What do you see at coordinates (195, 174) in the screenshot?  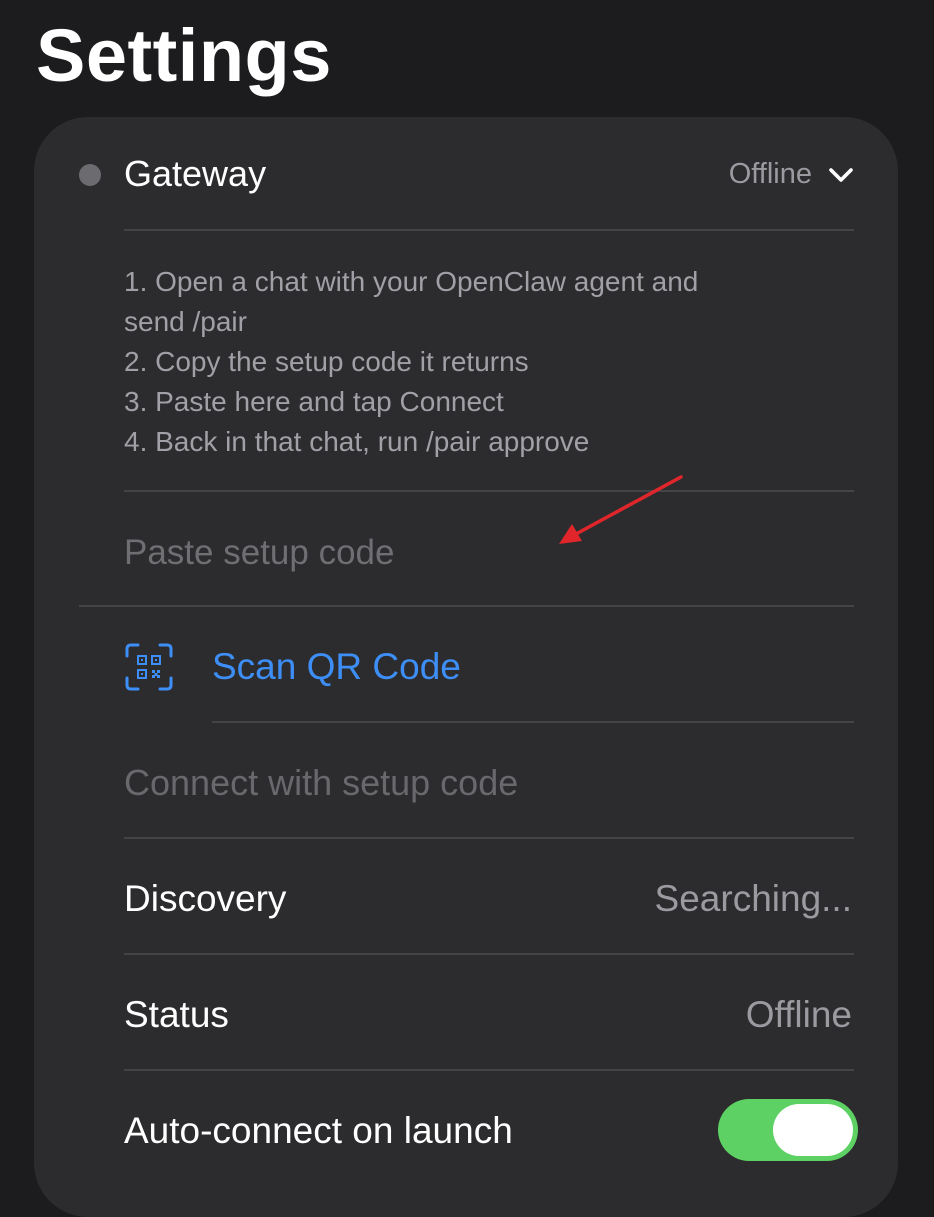 I see `gateway-title: Gateway` at bounding box center [195, 174].